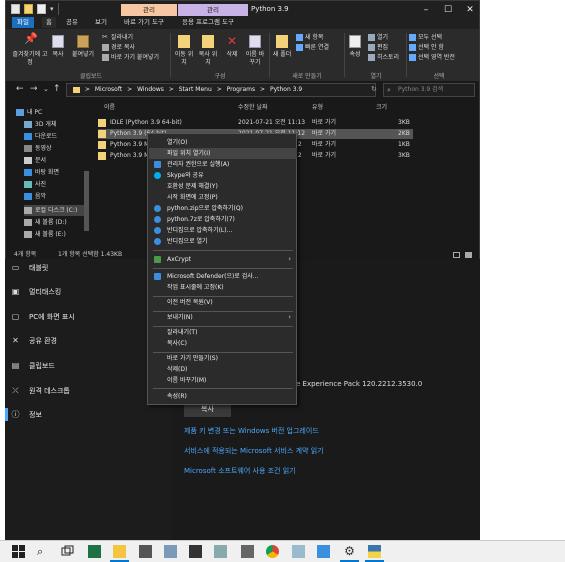 The image size is (565, 562). Describe the element at coordinates (41, 9) in the screenshot. I see `quick-access-doc-icon` at that location.